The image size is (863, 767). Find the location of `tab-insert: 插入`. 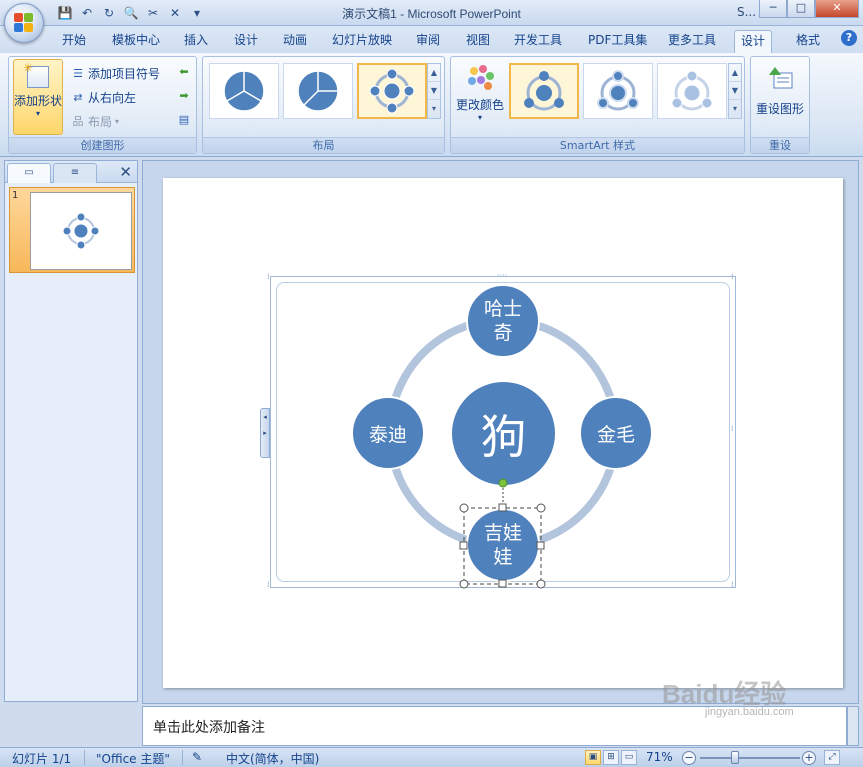

tab-insert: 插入 is located at coordinates (196, 41).